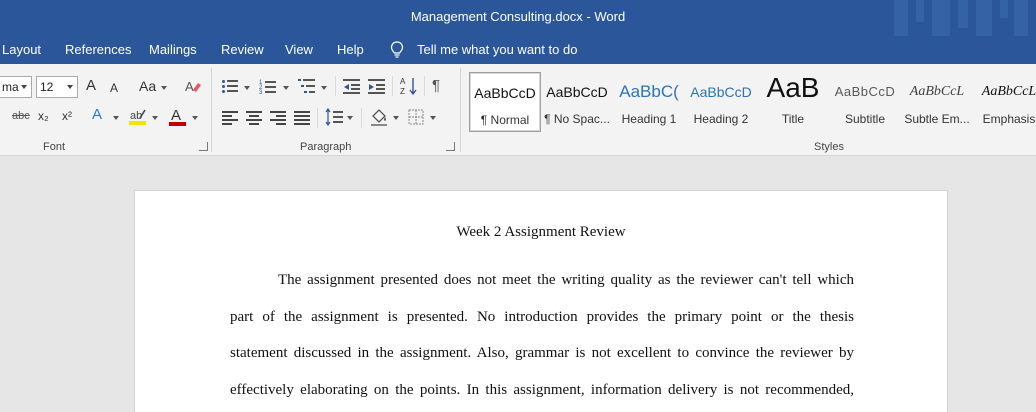  What do you see at coordinates (91, 87) in the screenshot?
I see `grow-font-button: A` at bounding box center [91, 87].